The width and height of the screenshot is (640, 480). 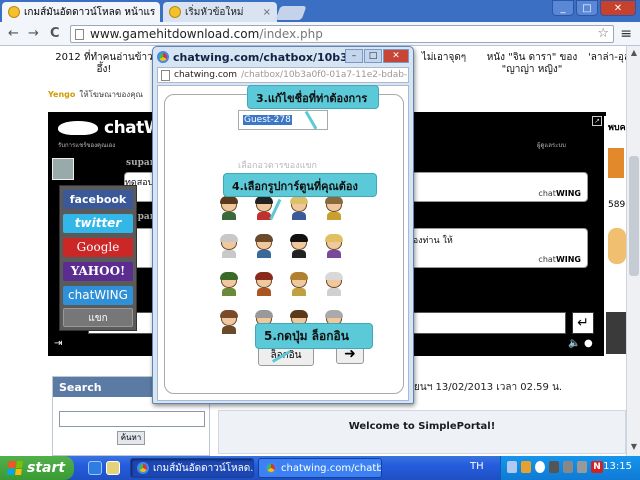 I want to click on page-scrollbar: ▲ ▼, so click(x=633, y=251).